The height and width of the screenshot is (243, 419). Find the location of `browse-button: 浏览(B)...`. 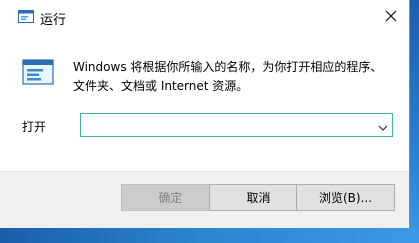

browse-button: 浏览(B)... is located at coordinates (345, 197).